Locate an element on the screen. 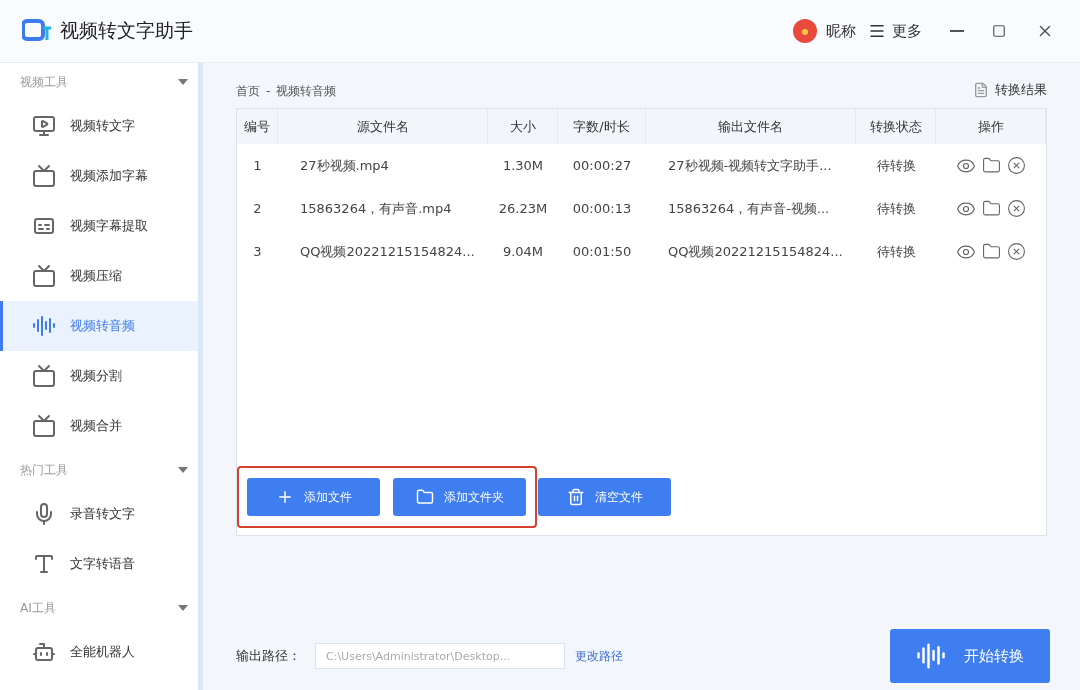 The width and height of the screenshot is (1080, 690). action-button: 添加文件 is located at coordinates (313, 497).